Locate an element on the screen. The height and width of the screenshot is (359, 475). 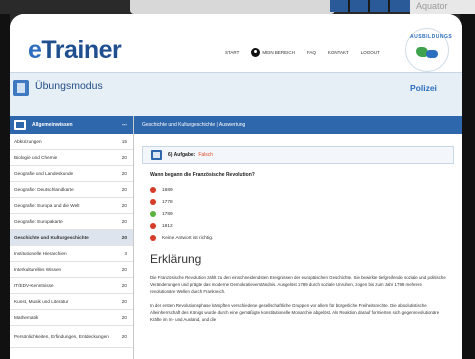
sidebar-item: Geografie: Deutschlandkarte 20 is located at coordinates (71, 190).